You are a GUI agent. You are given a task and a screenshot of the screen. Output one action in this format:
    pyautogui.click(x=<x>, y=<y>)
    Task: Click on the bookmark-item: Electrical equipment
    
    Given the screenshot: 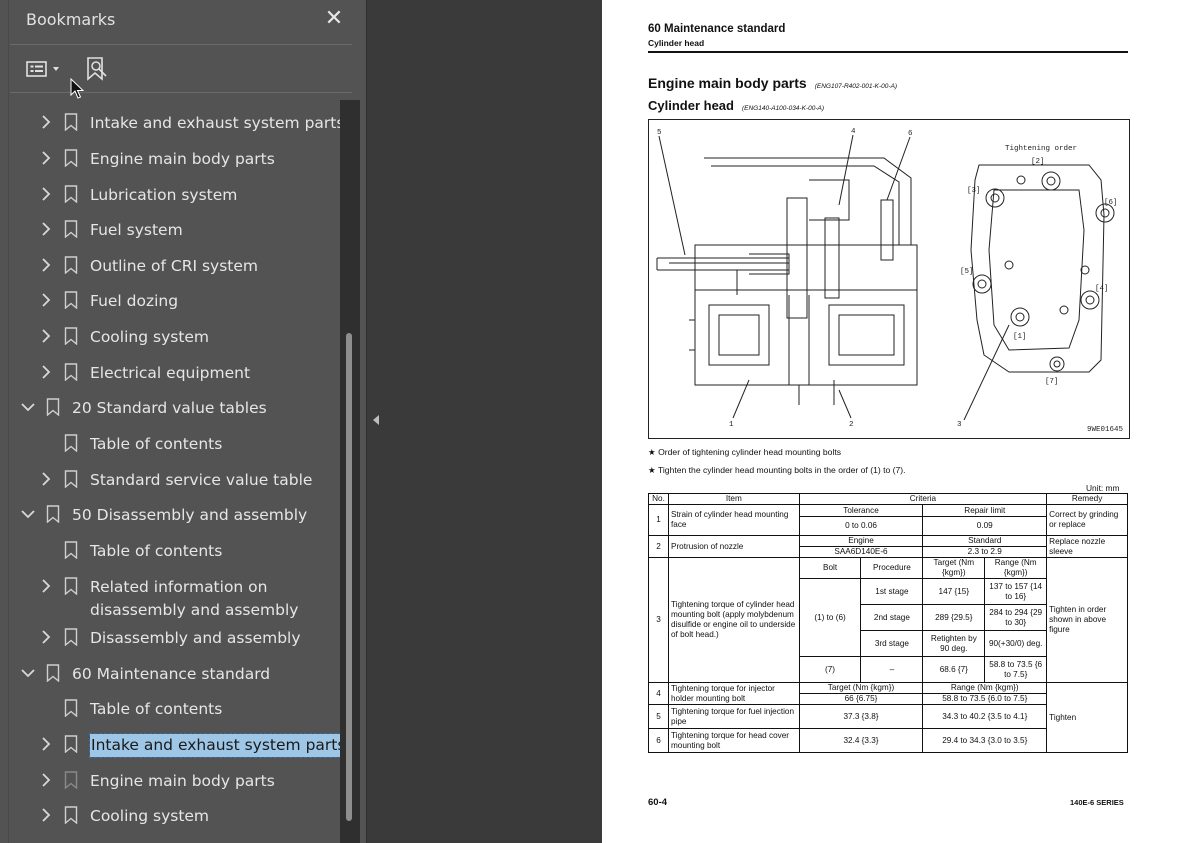 What is the action you would take?
    pyautogui.click(x=170, y=372)
    